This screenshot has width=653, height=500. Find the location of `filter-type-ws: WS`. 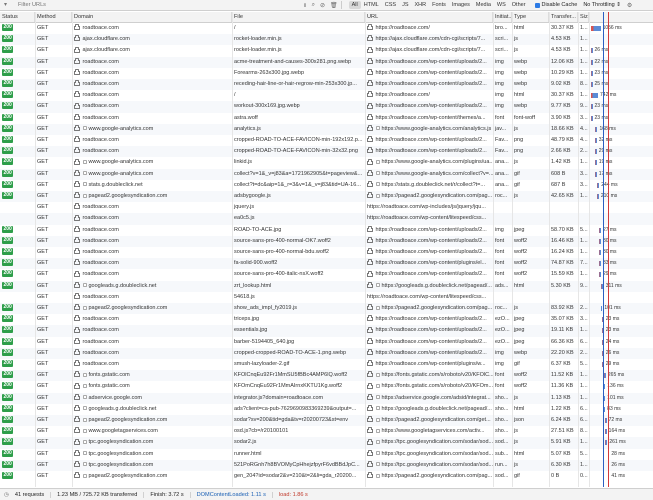

filter-type-ws: WS is located at coordinates (501, 5).